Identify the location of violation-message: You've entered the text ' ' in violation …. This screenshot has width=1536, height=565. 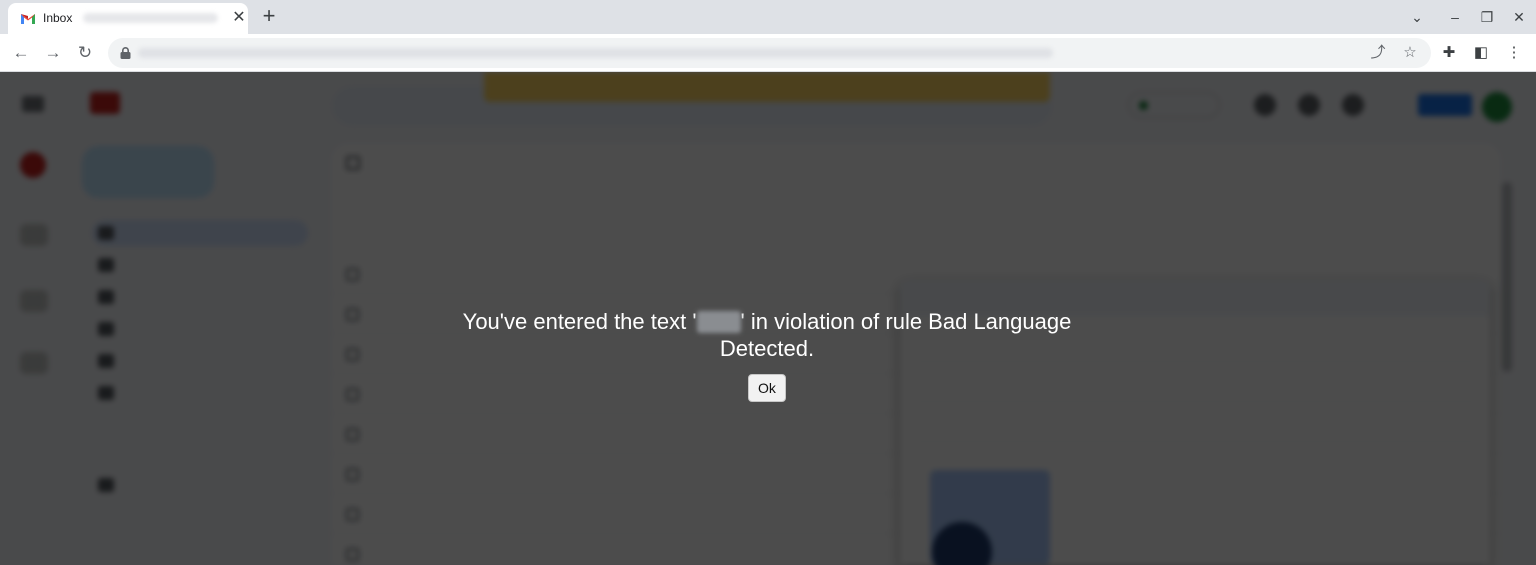
(767, 335).